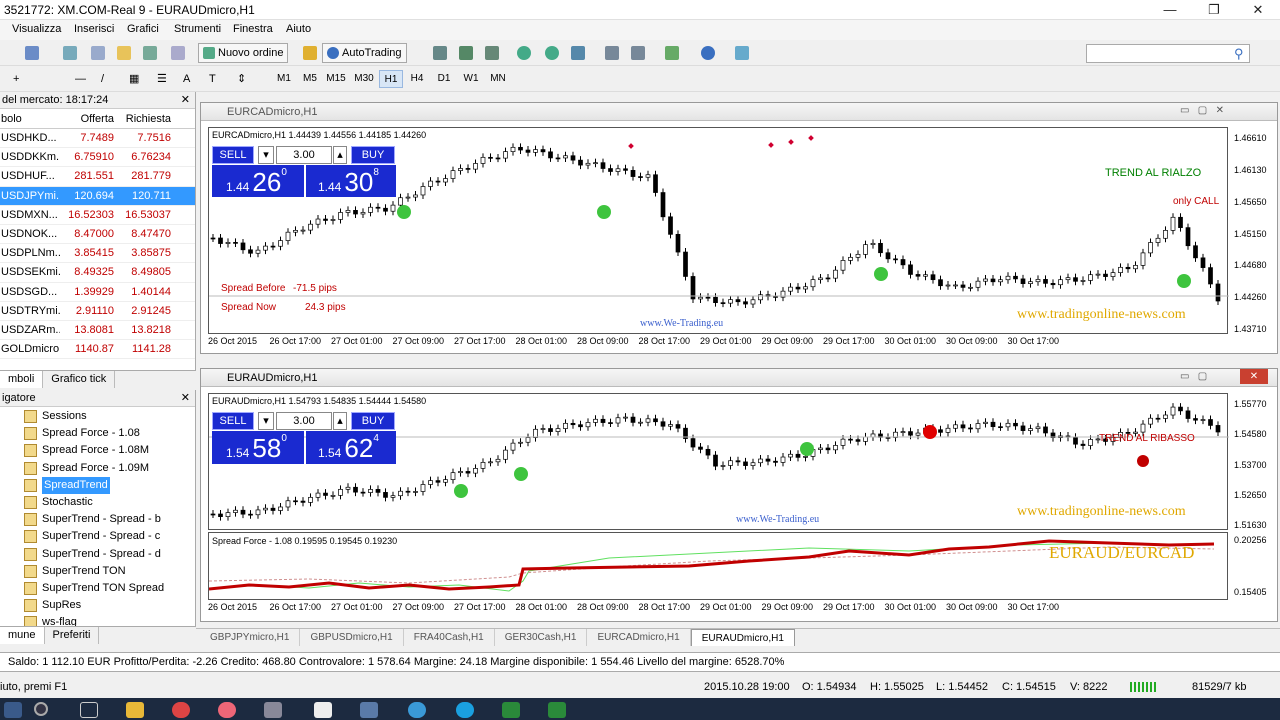  I want to click on navigator-item: SuperTrend TON, so click(97, 571).